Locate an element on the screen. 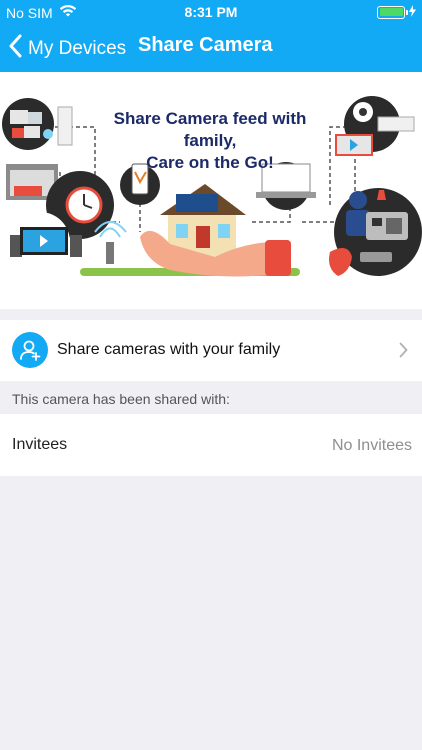 The height and width of the screenshot is (750, 422). add-user-icon is located at coordinates (30, 350).